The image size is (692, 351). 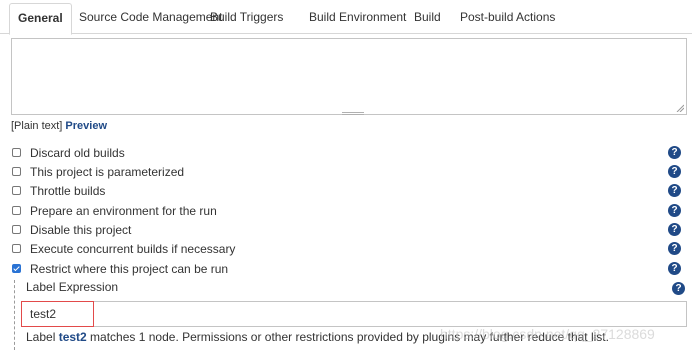 What do you see at coordinates (354, 314) in the screenshot?
I see `label-expression-input: test2` at bounding box center [354, 314].